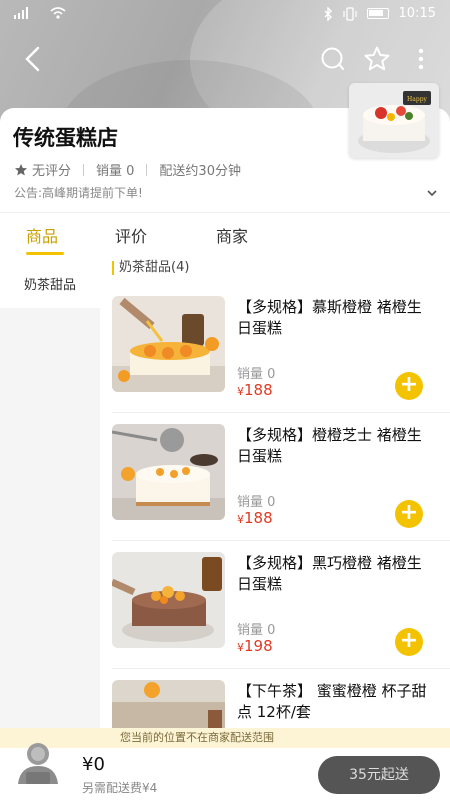  I want to click on notice-expand-button, so click(432, 193).